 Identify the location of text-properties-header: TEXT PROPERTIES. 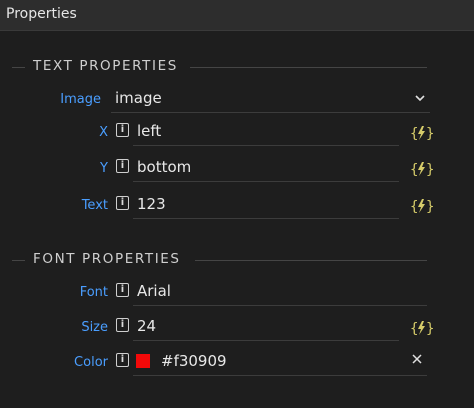
(237, 67).